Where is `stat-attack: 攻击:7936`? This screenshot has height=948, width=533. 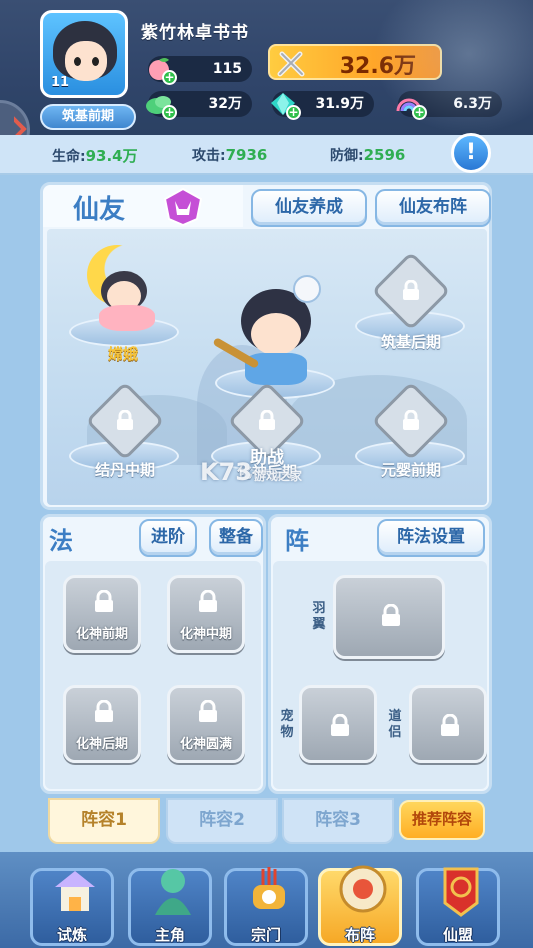 stat-attack: 攻击:7936 is located at coordinates (229, 155).